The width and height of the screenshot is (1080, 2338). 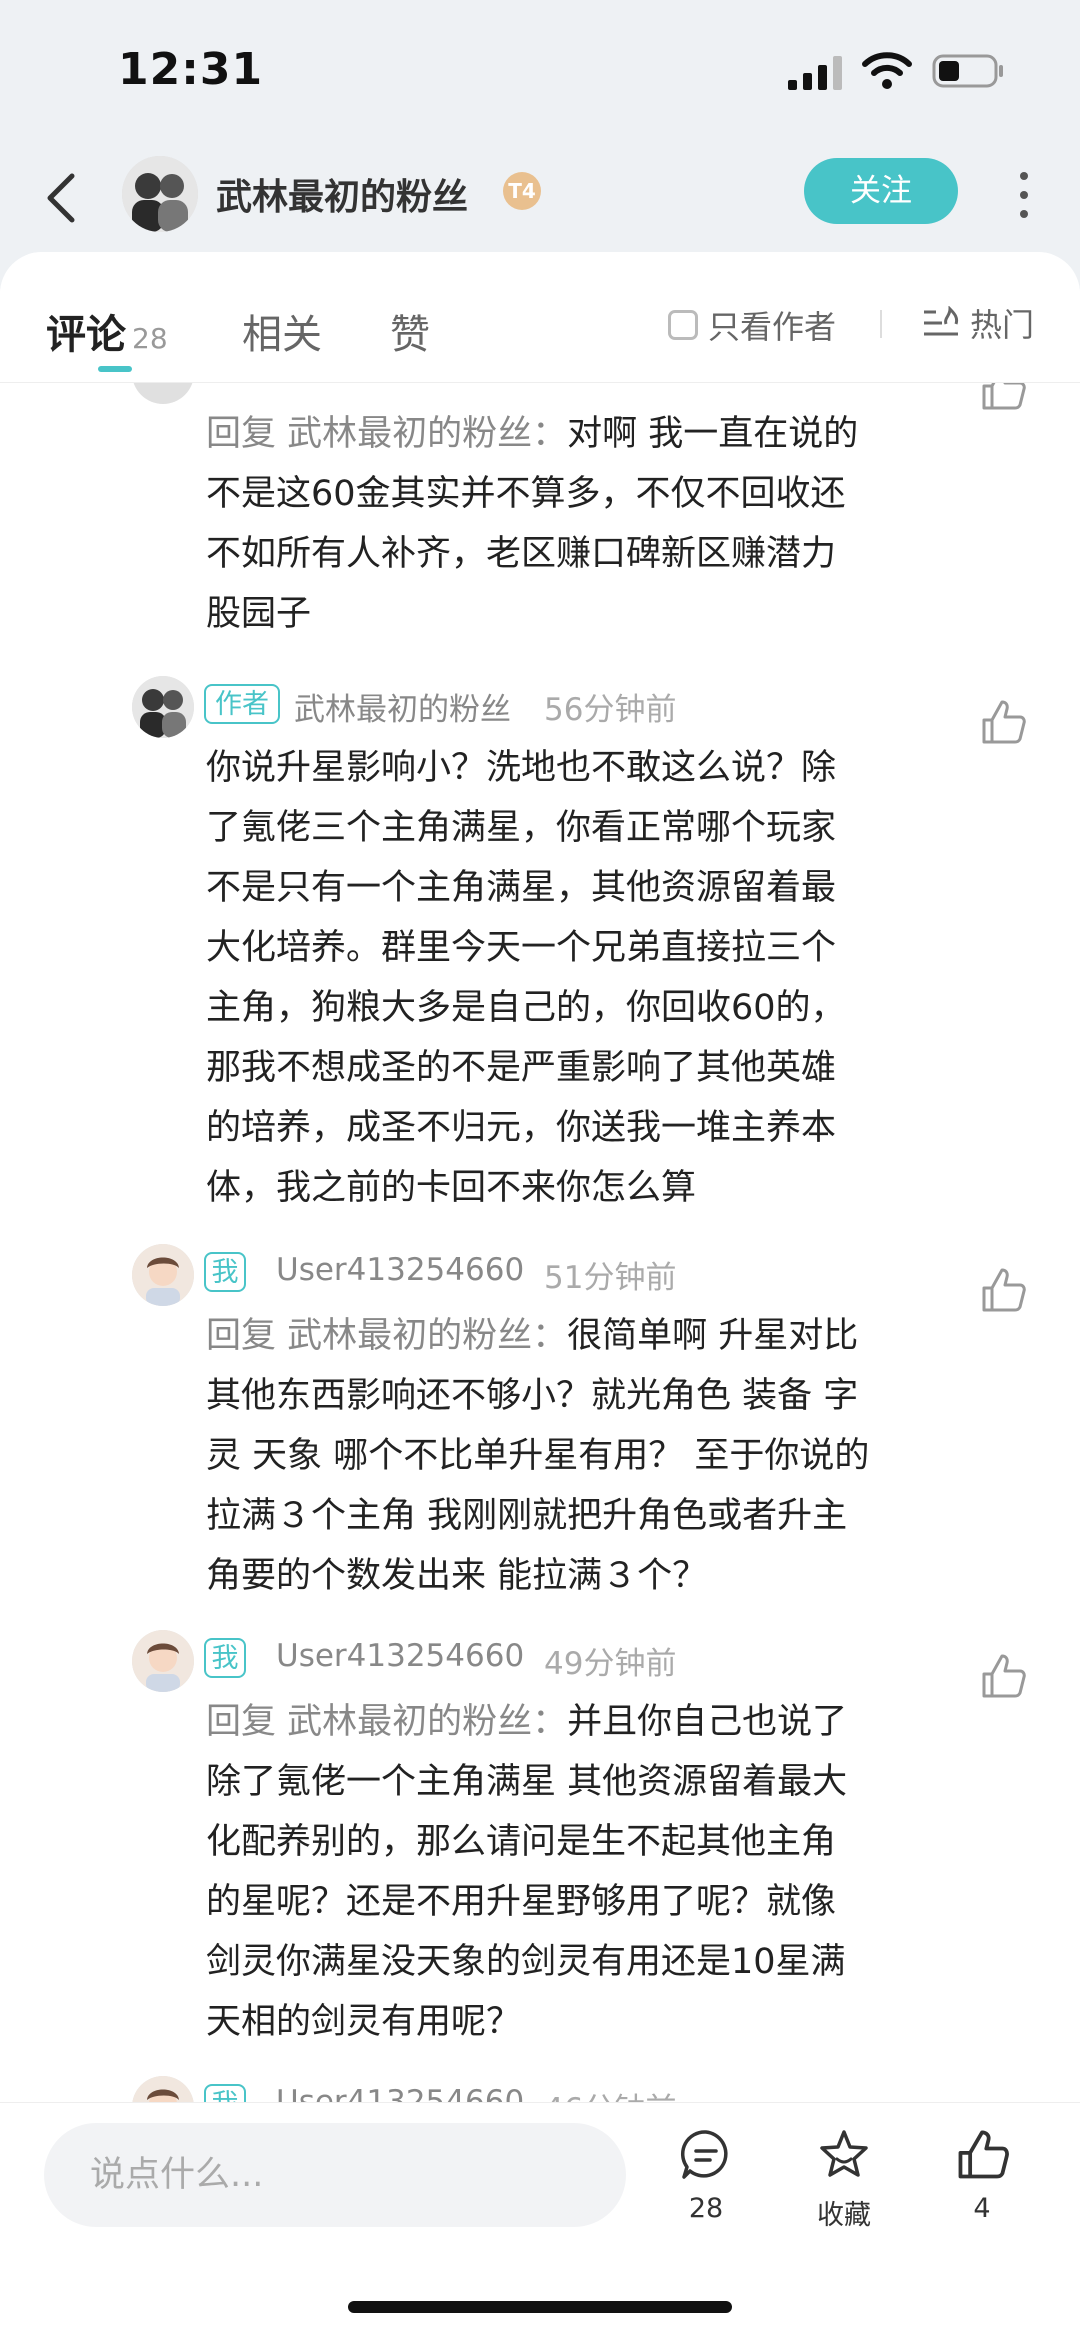 I want to click on sort-label: 热门, so click(x=1002, y=325).